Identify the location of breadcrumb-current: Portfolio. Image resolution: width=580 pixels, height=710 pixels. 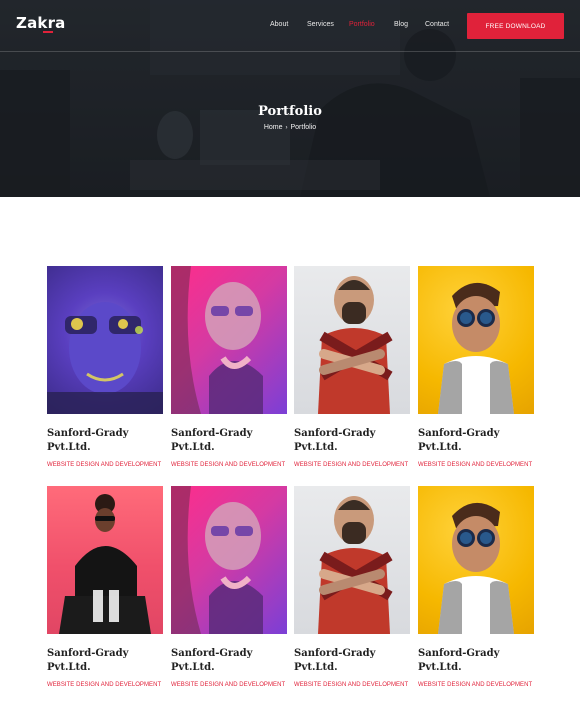
(303, 127).